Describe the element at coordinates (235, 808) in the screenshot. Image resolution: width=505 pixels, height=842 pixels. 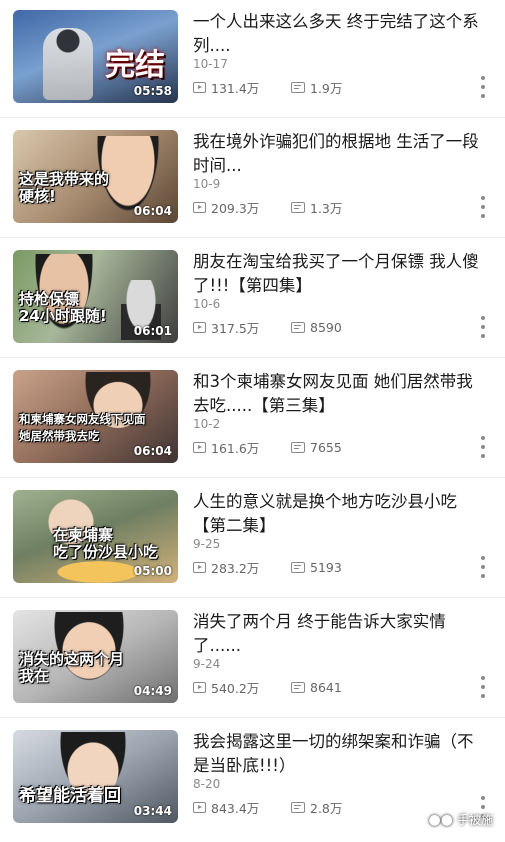
I see `view-count-label: 843.4万` at that location.